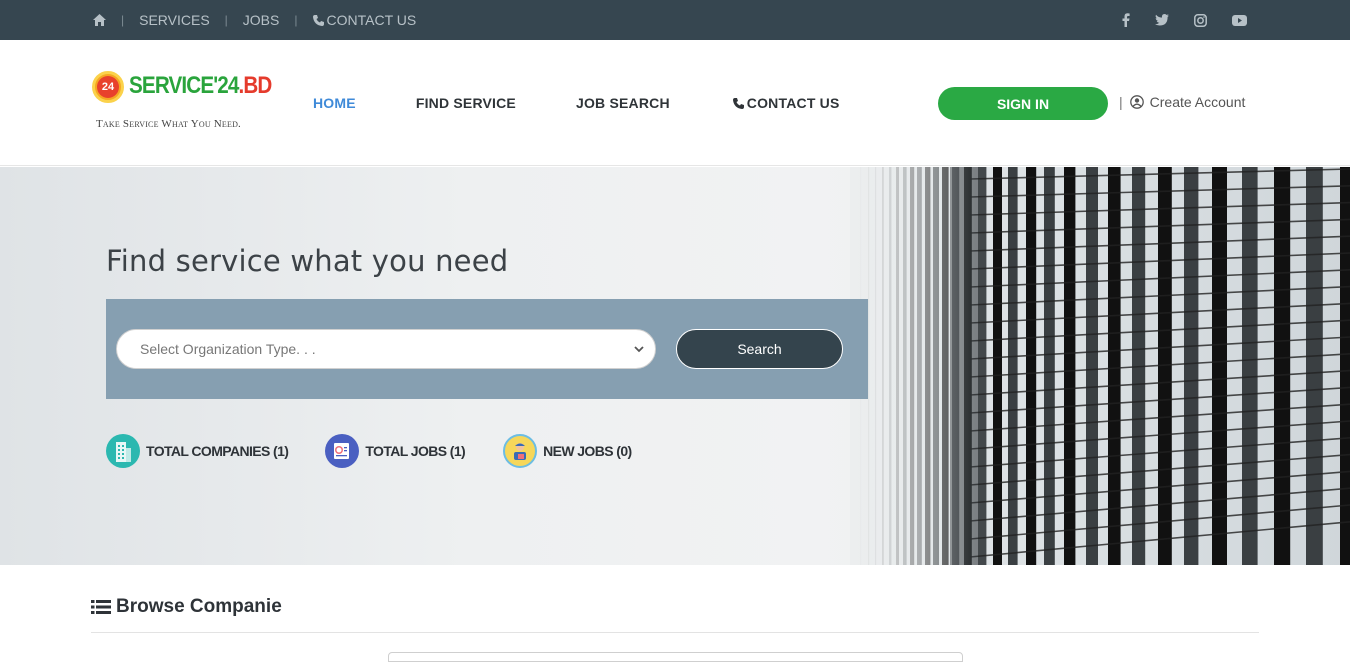  I want to click on organization-type-select: Select Organization Type. . ., so click(386, 349).